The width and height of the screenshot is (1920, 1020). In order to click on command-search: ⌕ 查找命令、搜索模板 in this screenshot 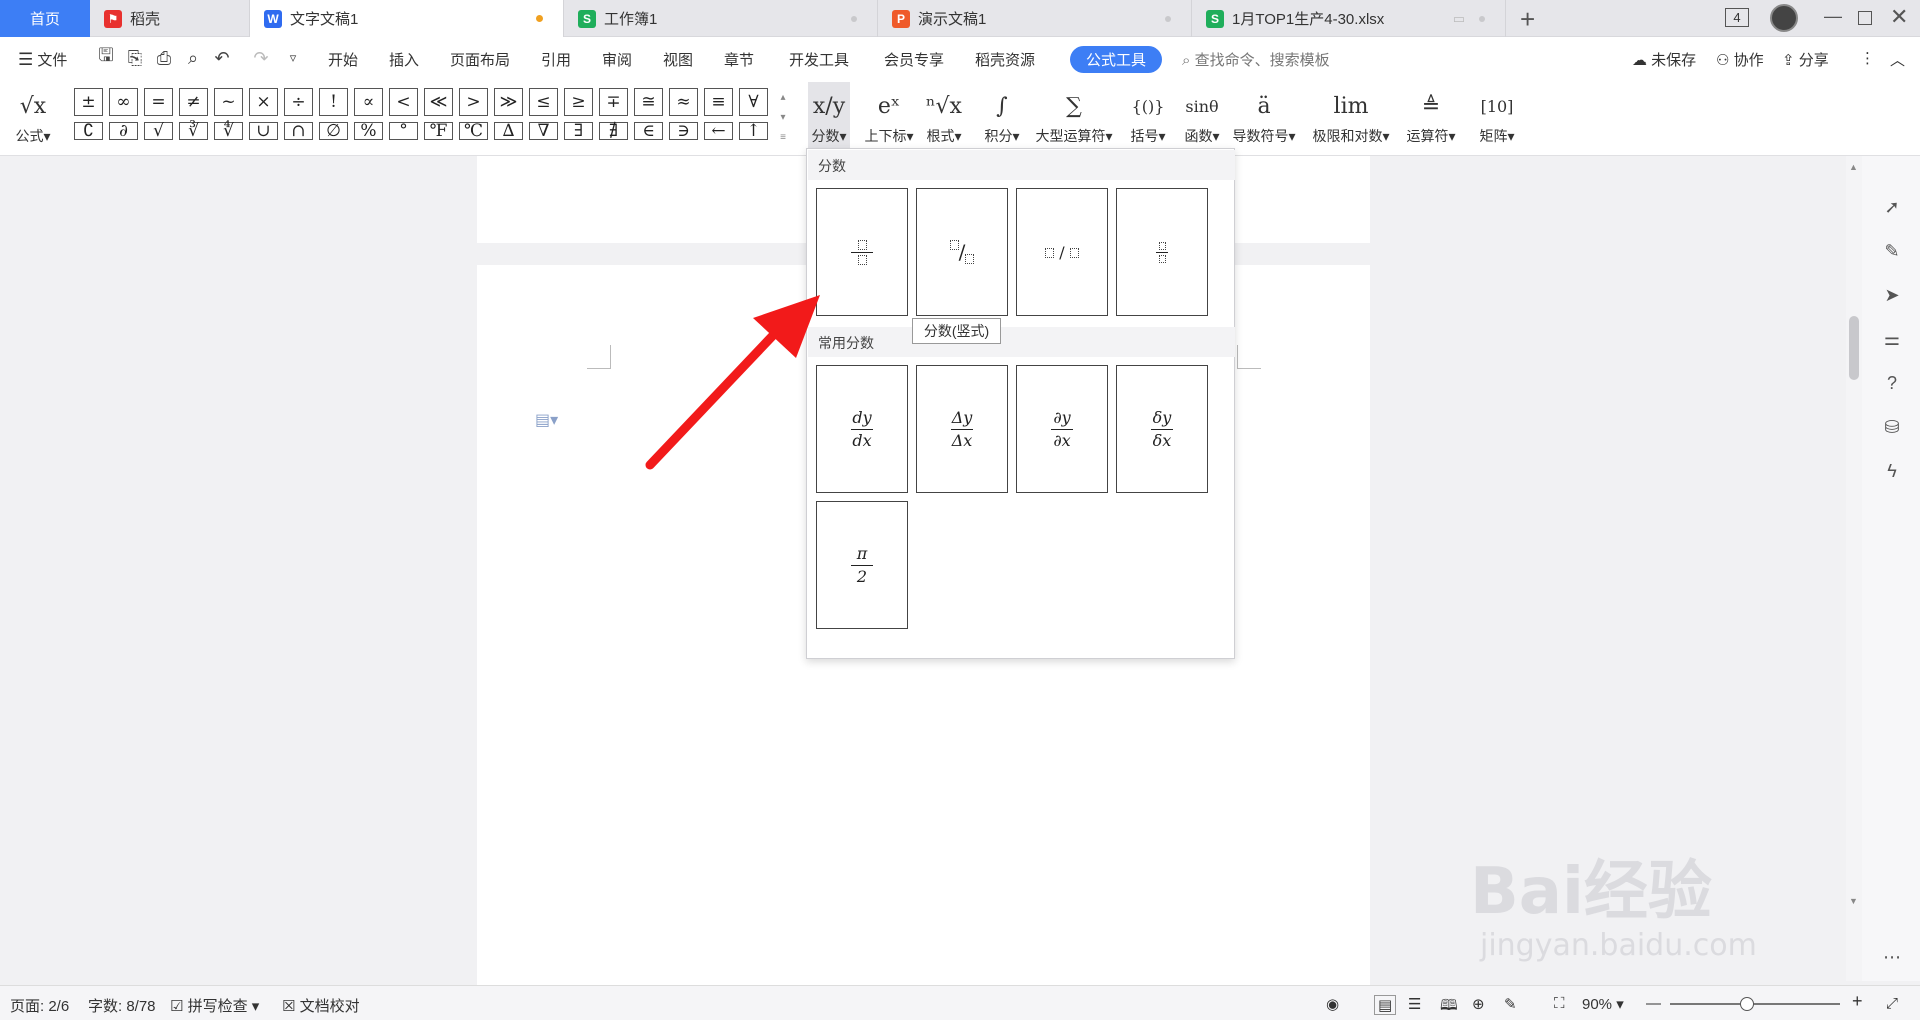, I will do `click(1256, 59)`.